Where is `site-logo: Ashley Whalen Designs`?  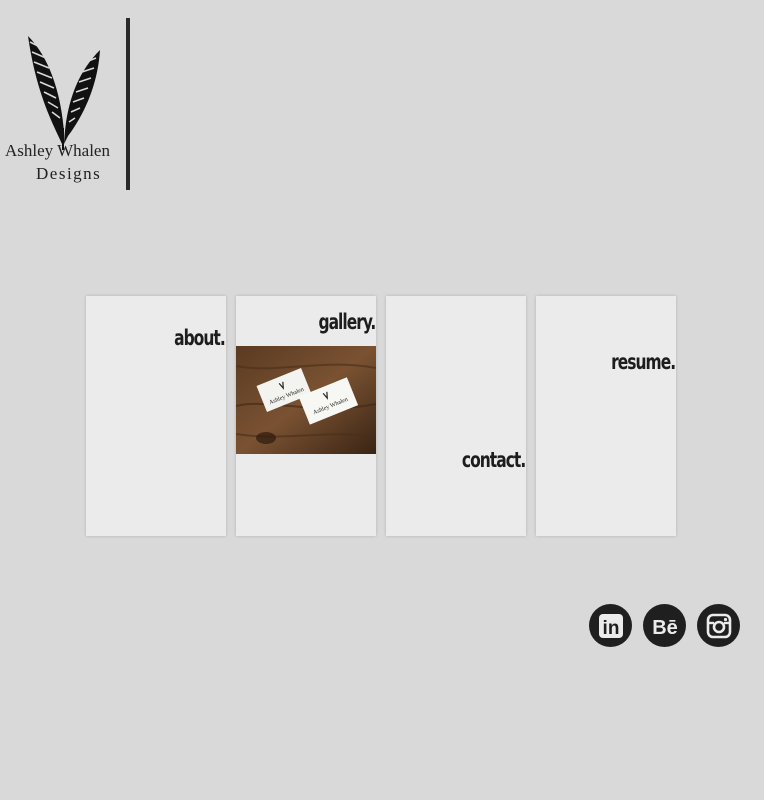
site-logo: Ashley Whalen Designs is located at coordinates (64, 104).